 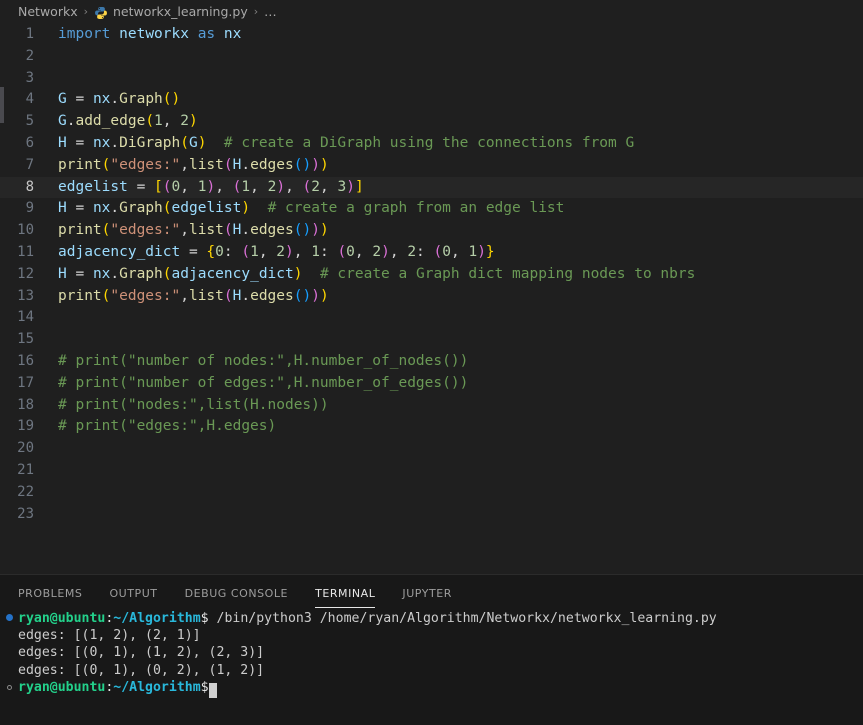 I want to click on code-line: 13 print("edges:",list(H.edges())), so click(x=431, y=297).